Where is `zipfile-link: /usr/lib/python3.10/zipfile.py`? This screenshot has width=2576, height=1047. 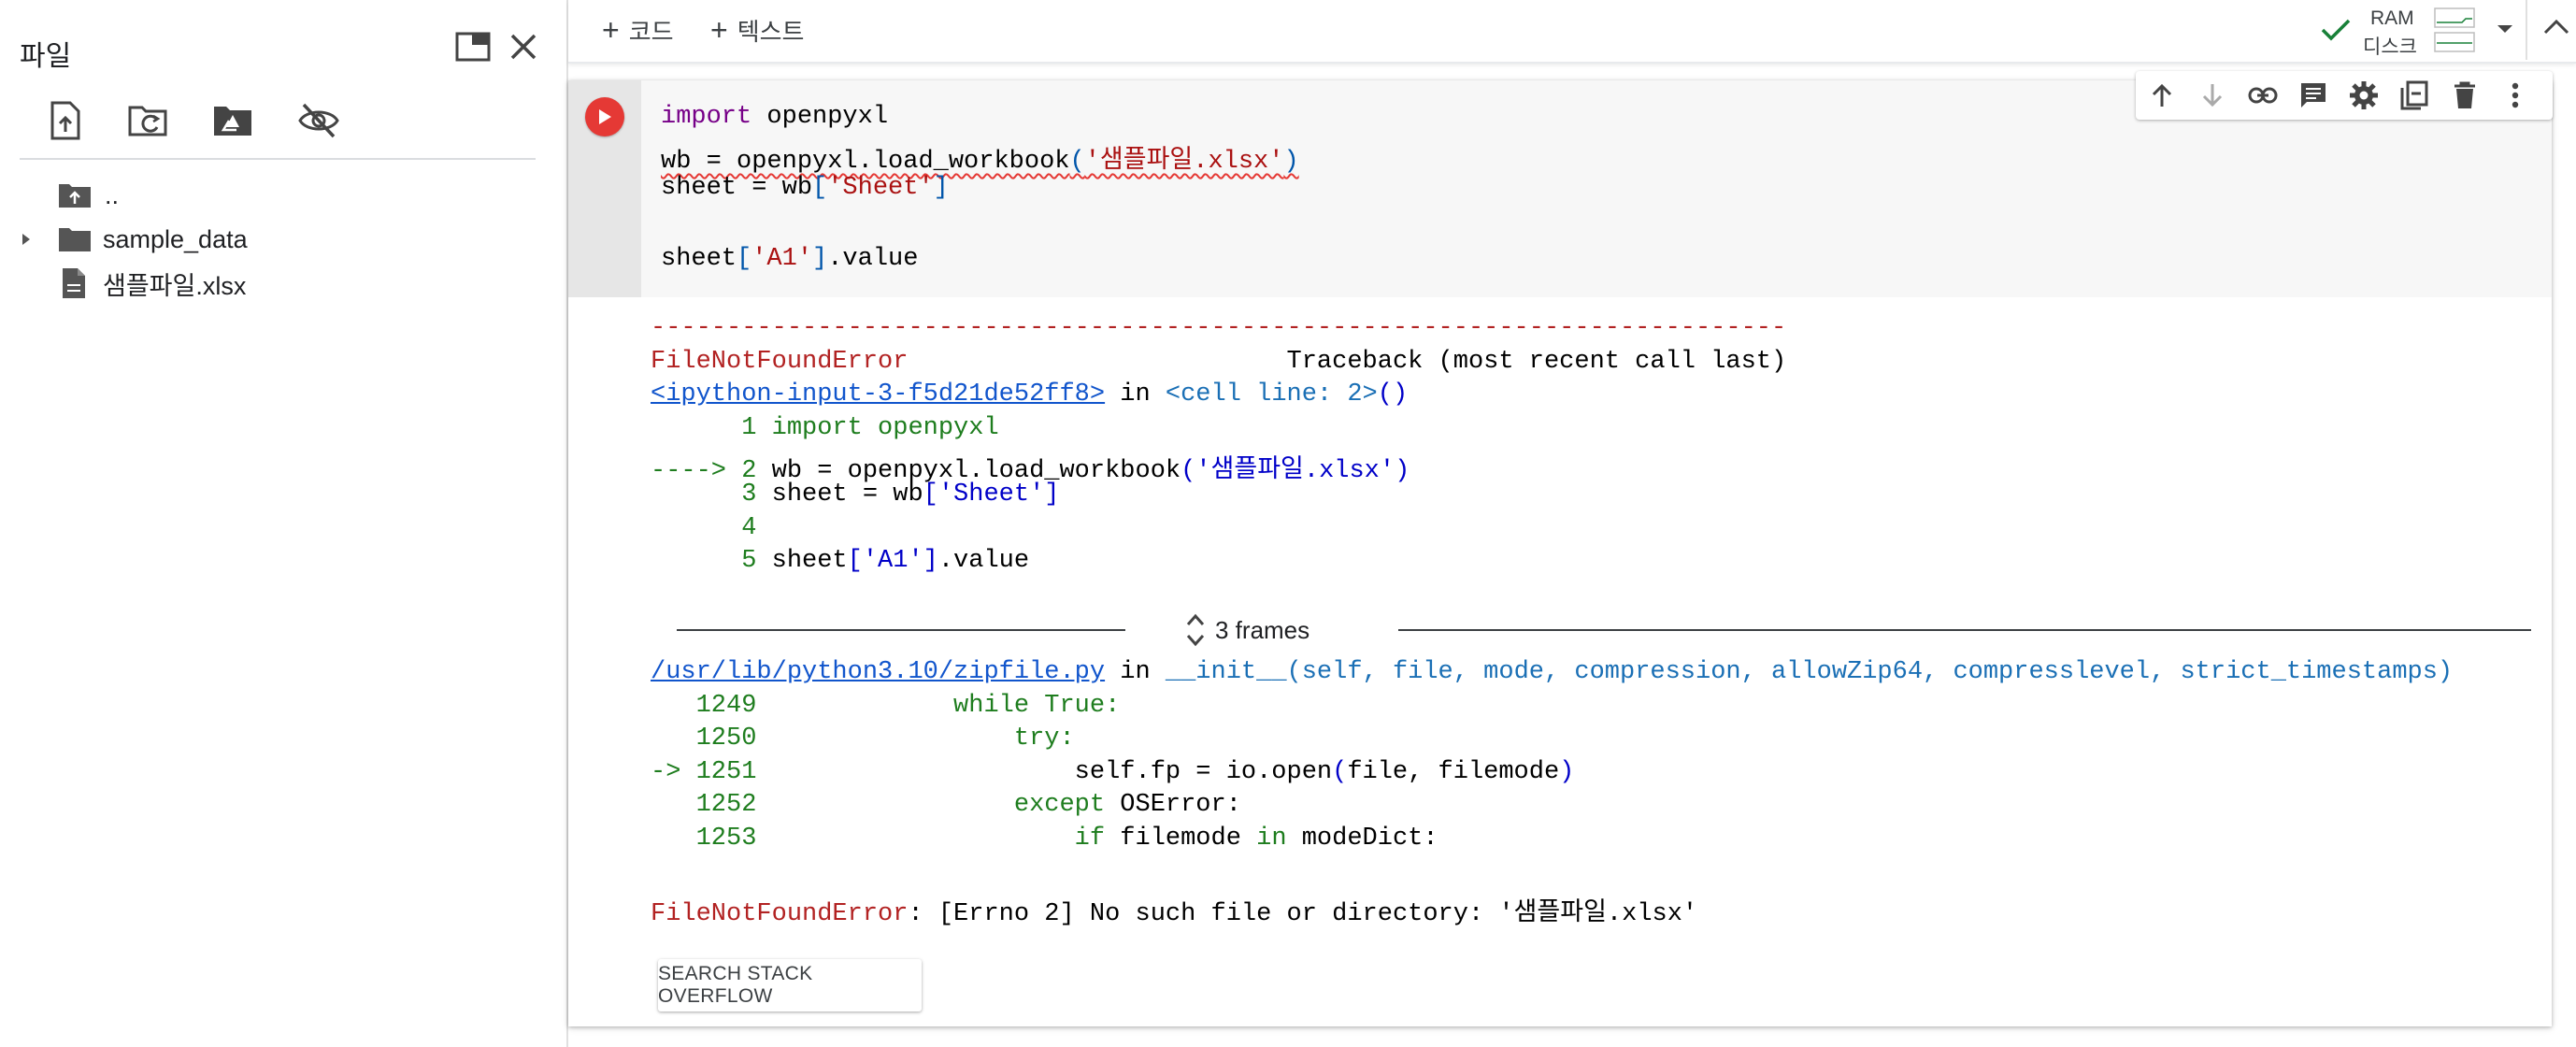
zipfile-link: /usr/lib/python3.10/zipfile.py is located at coordinates (878, 672).